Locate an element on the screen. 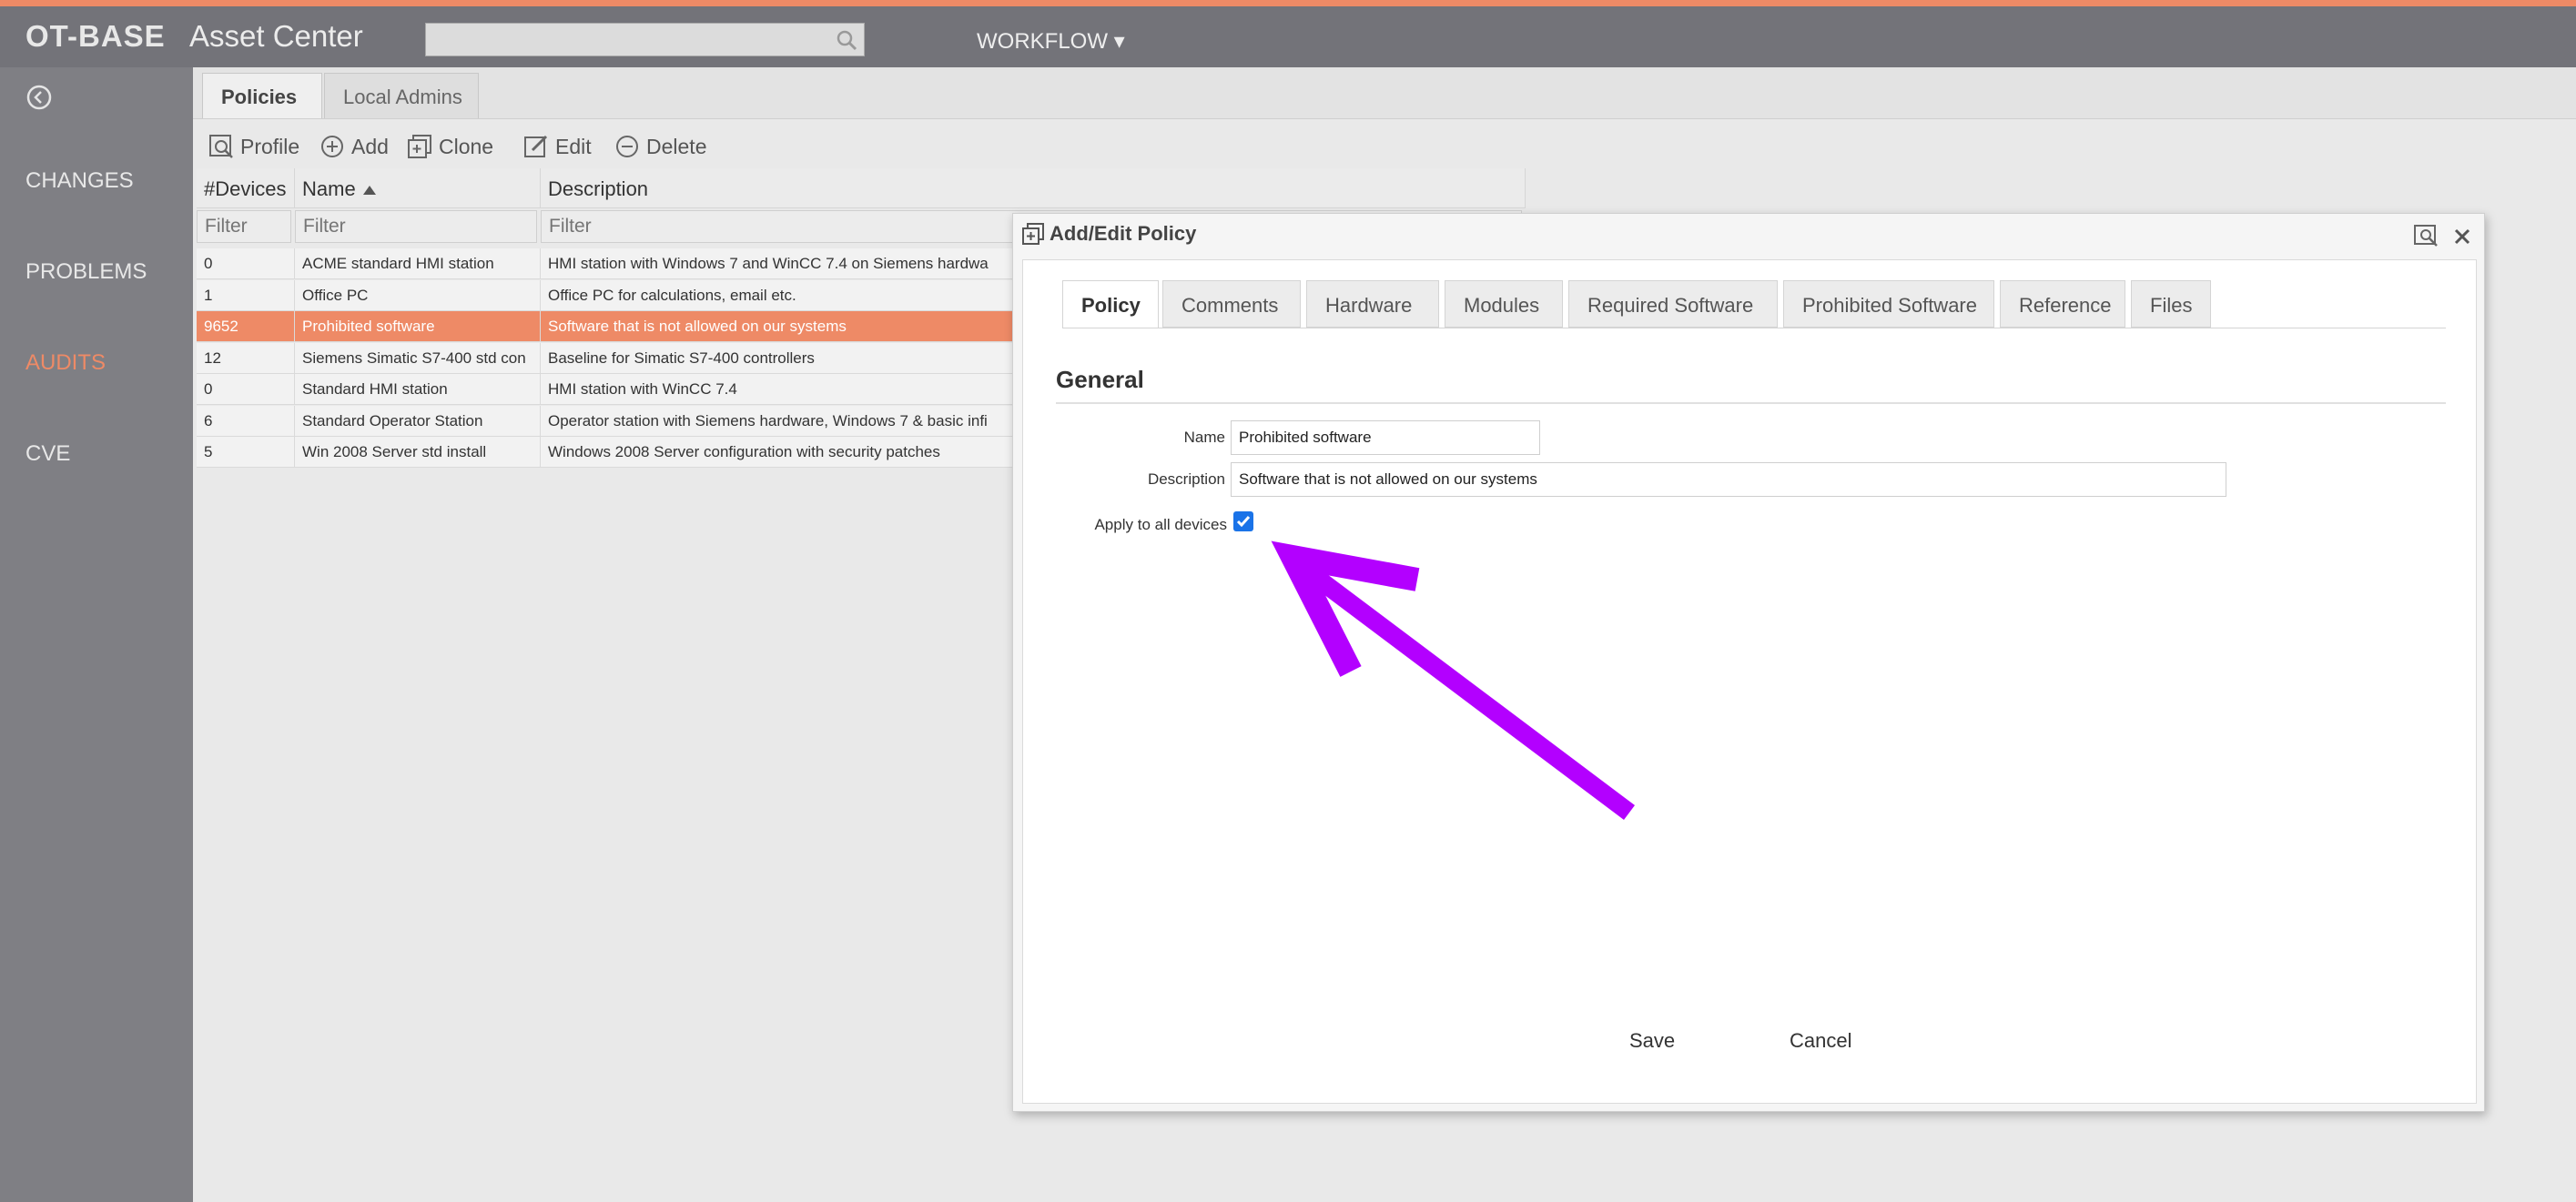 The width and height of the screenshot is (2576, 1202). cancel-button: Cancel is located at coordinates (1820, 1041).